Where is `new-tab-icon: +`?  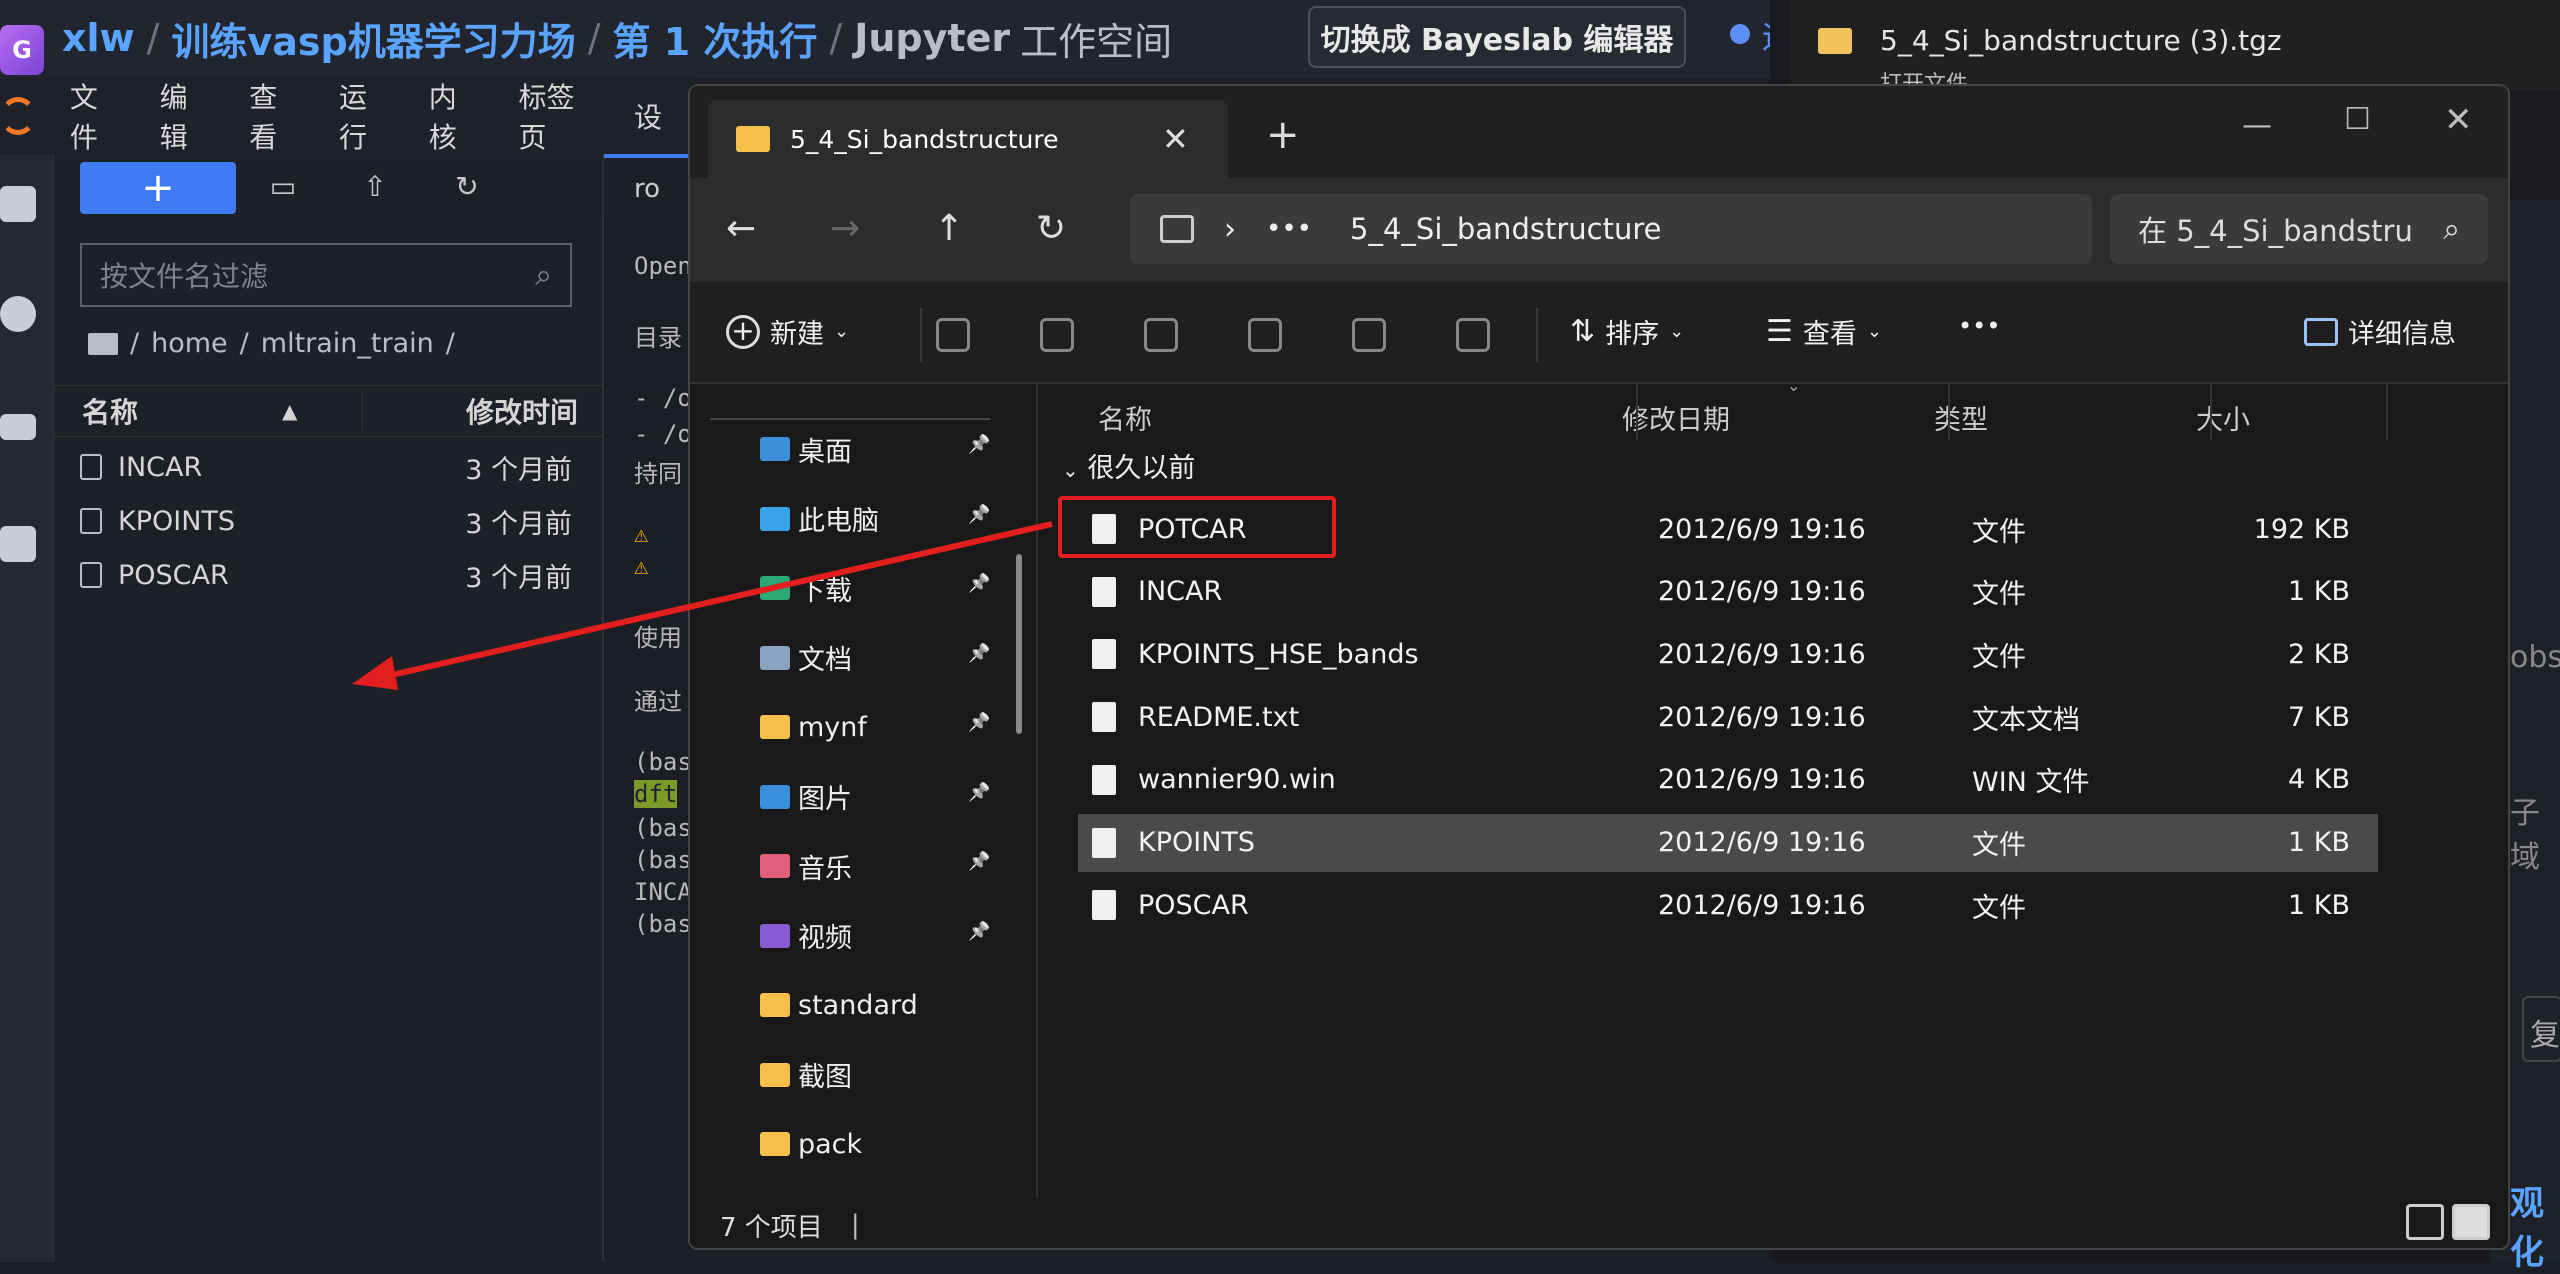 new-tab-icon: + is located at coordinates (1283, 135).